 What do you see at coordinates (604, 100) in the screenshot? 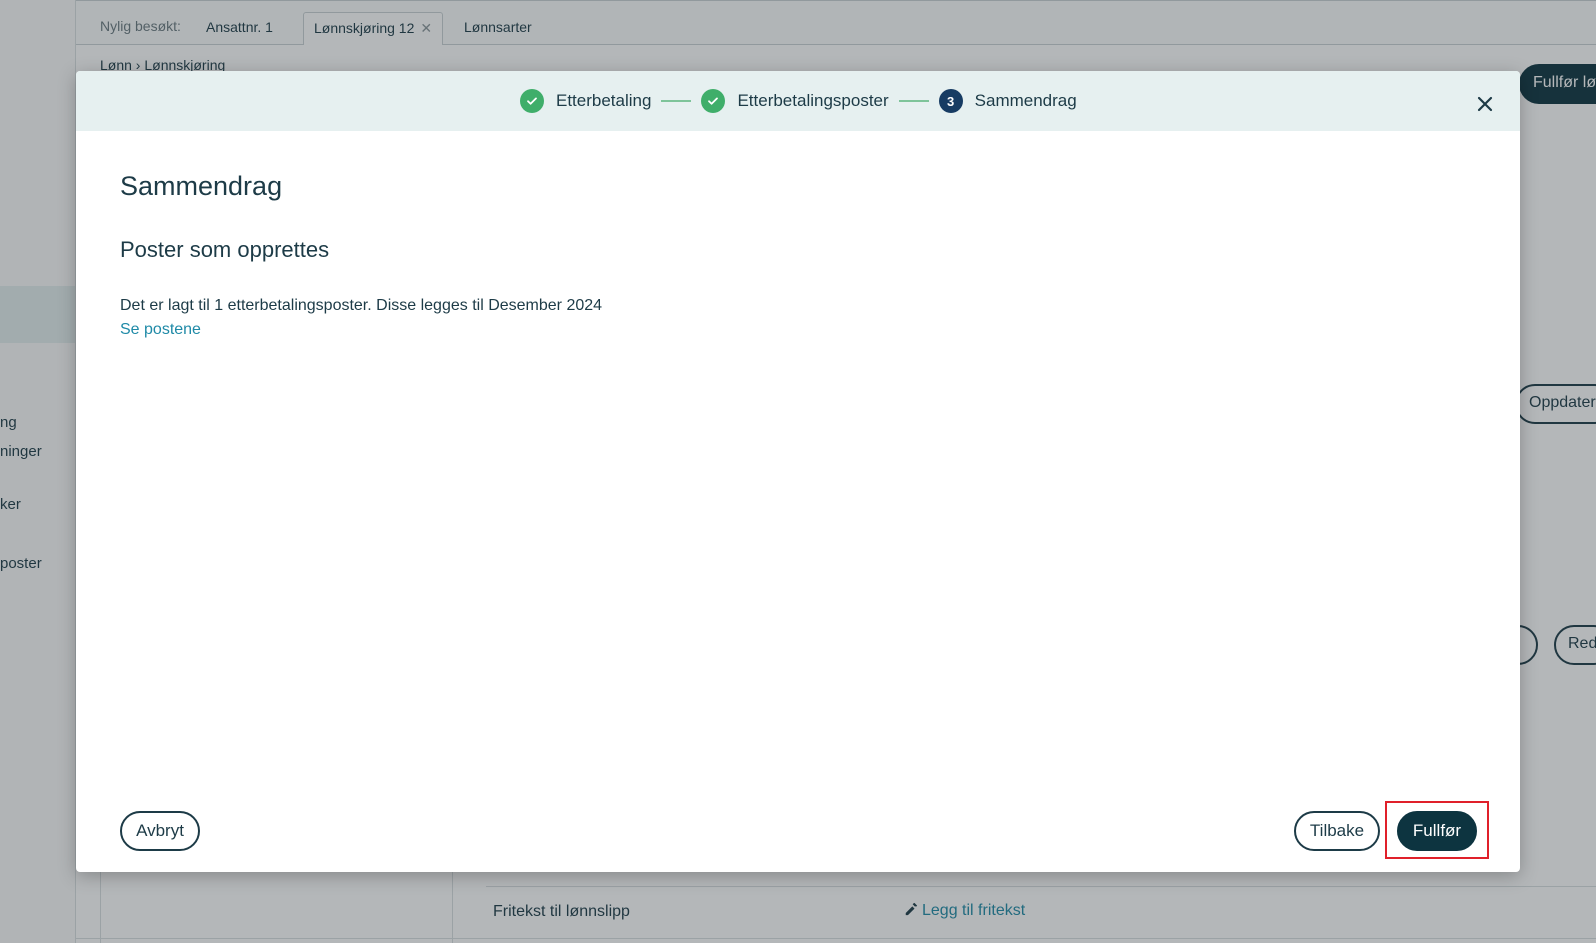
I see `step-label: Etterbetaling` at bounding box center [604, 100].